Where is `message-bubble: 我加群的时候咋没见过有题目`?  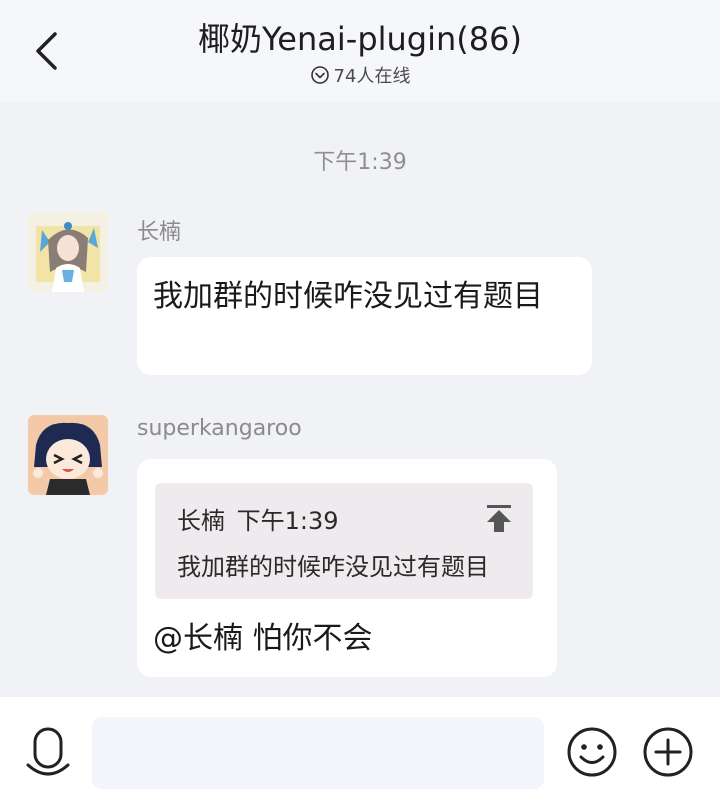
message-bubble: 我加群的时候咋没见过有题目 is located at coordinates (364, 316).